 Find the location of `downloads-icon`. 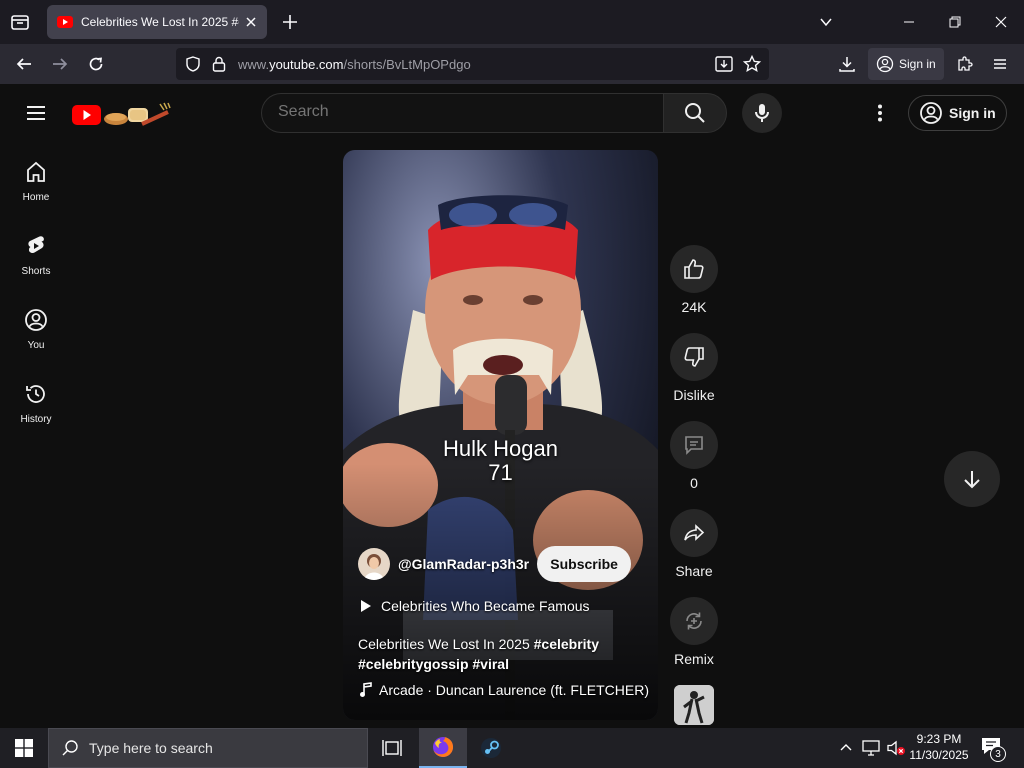

downloads-icon is located at coordinates (847, 64).